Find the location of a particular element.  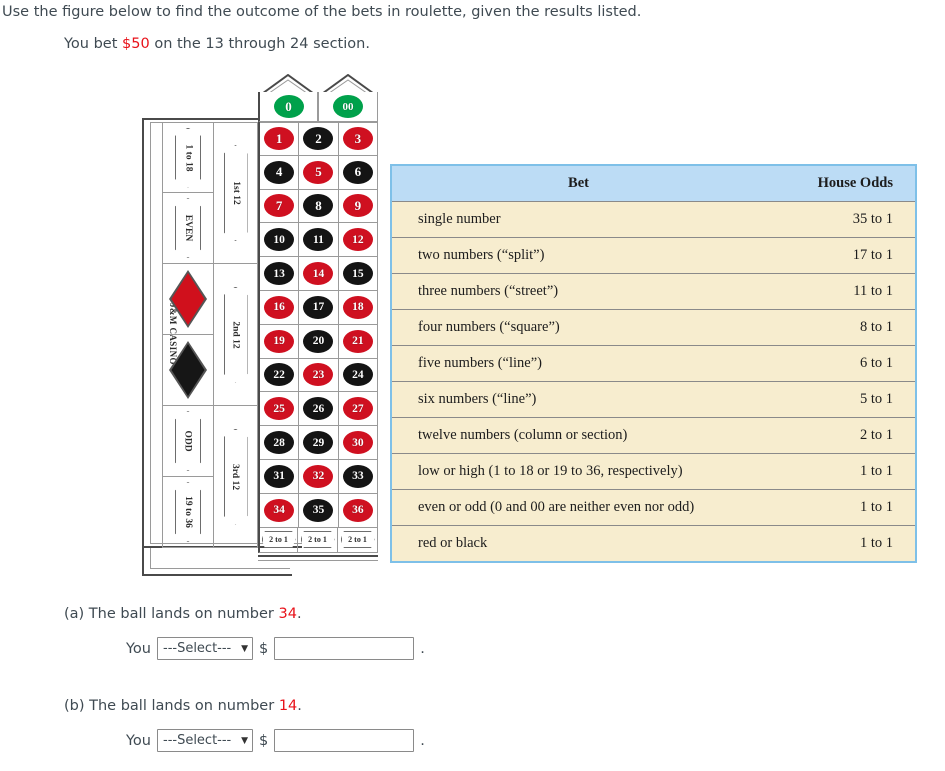

number-cell-9: 9 is located at coordinates (358, 206).